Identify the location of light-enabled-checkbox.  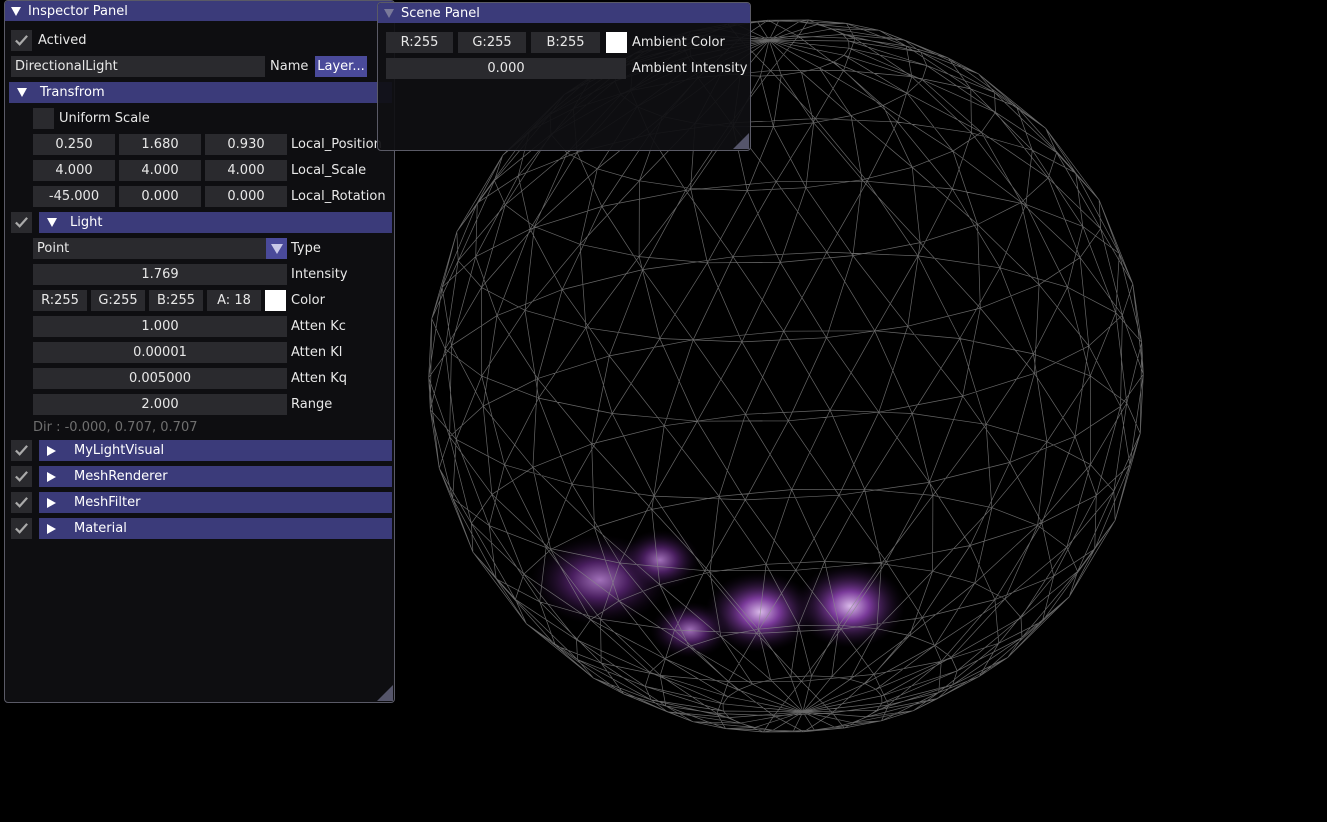
(21, 222).